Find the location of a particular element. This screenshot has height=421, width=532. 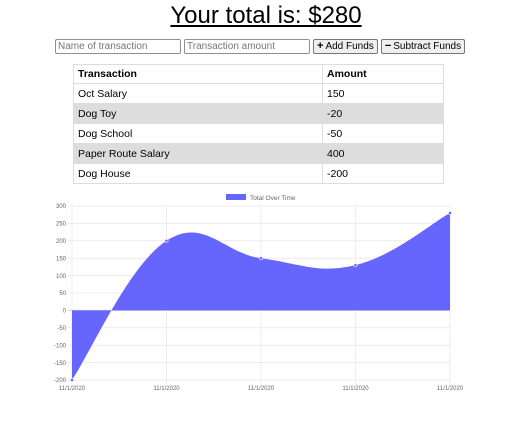

transaction-amount-cell: 400 is located at coordinates (383, 153).